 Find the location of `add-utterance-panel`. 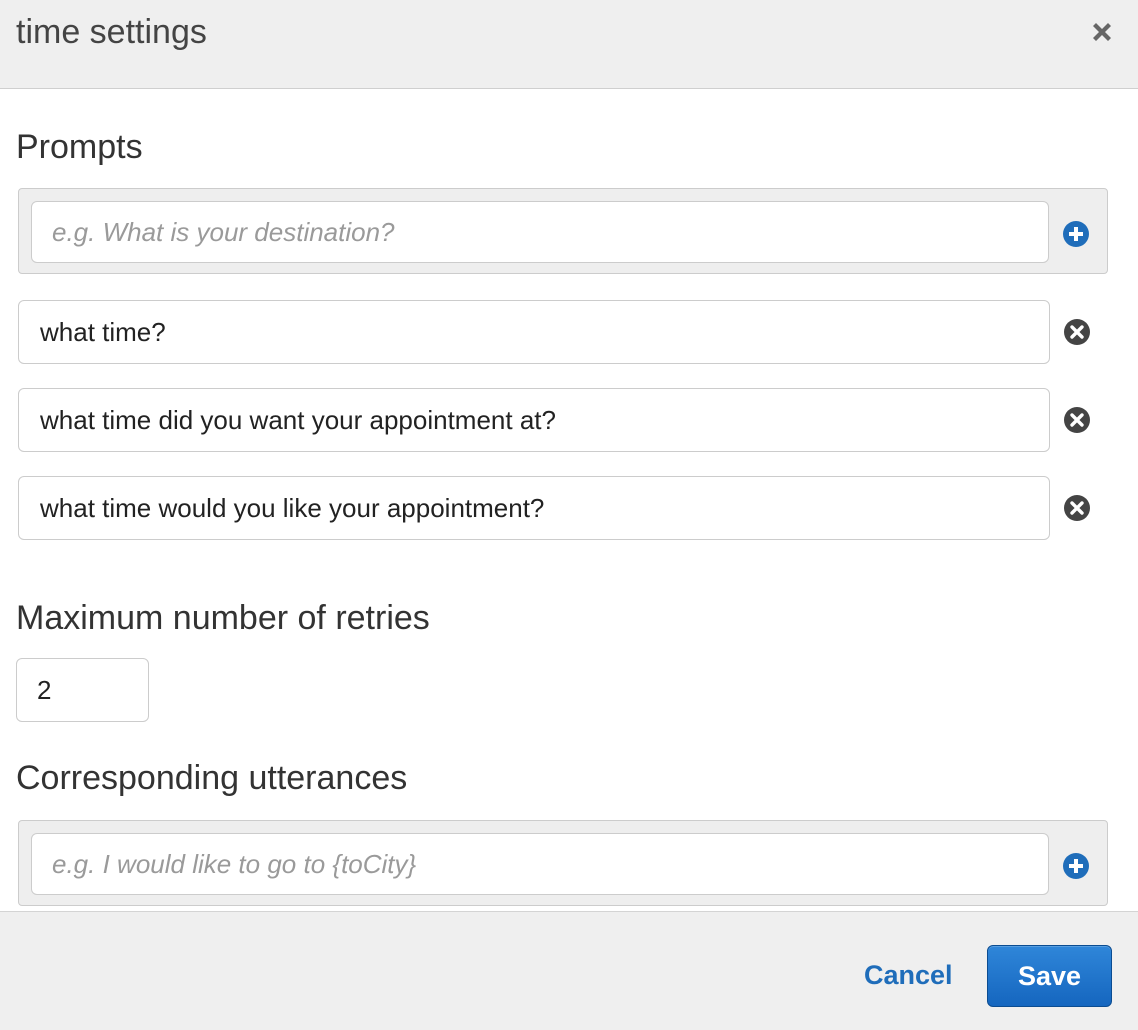

add-utterance-panel is located at coordinates (563, 863).